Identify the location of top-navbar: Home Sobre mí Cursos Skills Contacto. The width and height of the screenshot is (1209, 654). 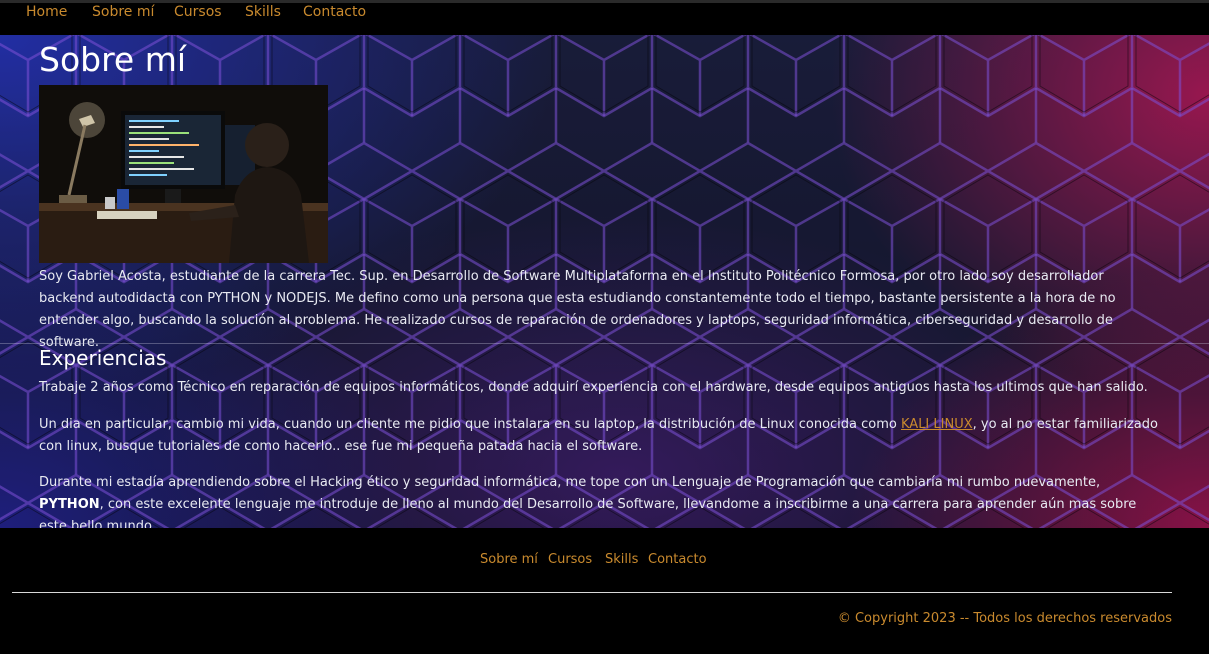
(604, 17).